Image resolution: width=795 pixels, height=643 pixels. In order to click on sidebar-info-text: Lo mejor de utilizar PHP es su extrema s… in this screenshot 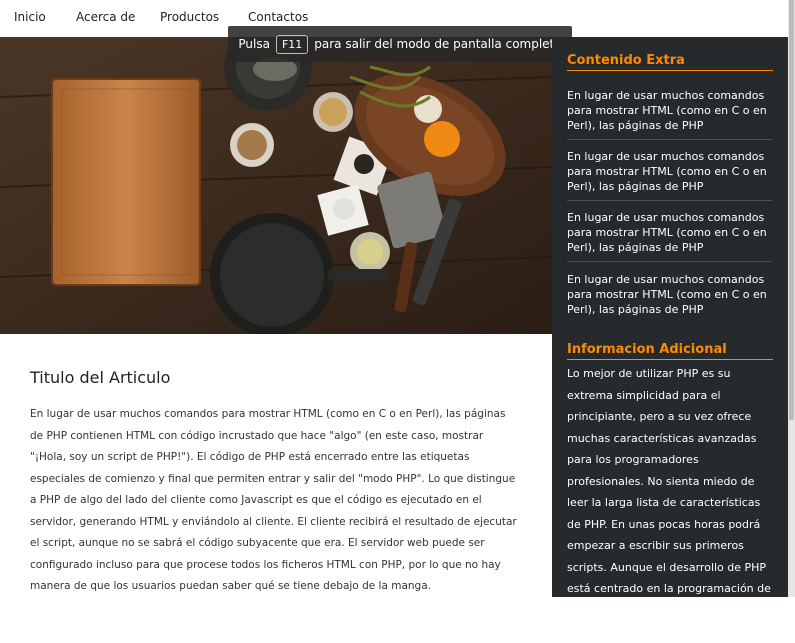, I will do `click(669, 502)`.